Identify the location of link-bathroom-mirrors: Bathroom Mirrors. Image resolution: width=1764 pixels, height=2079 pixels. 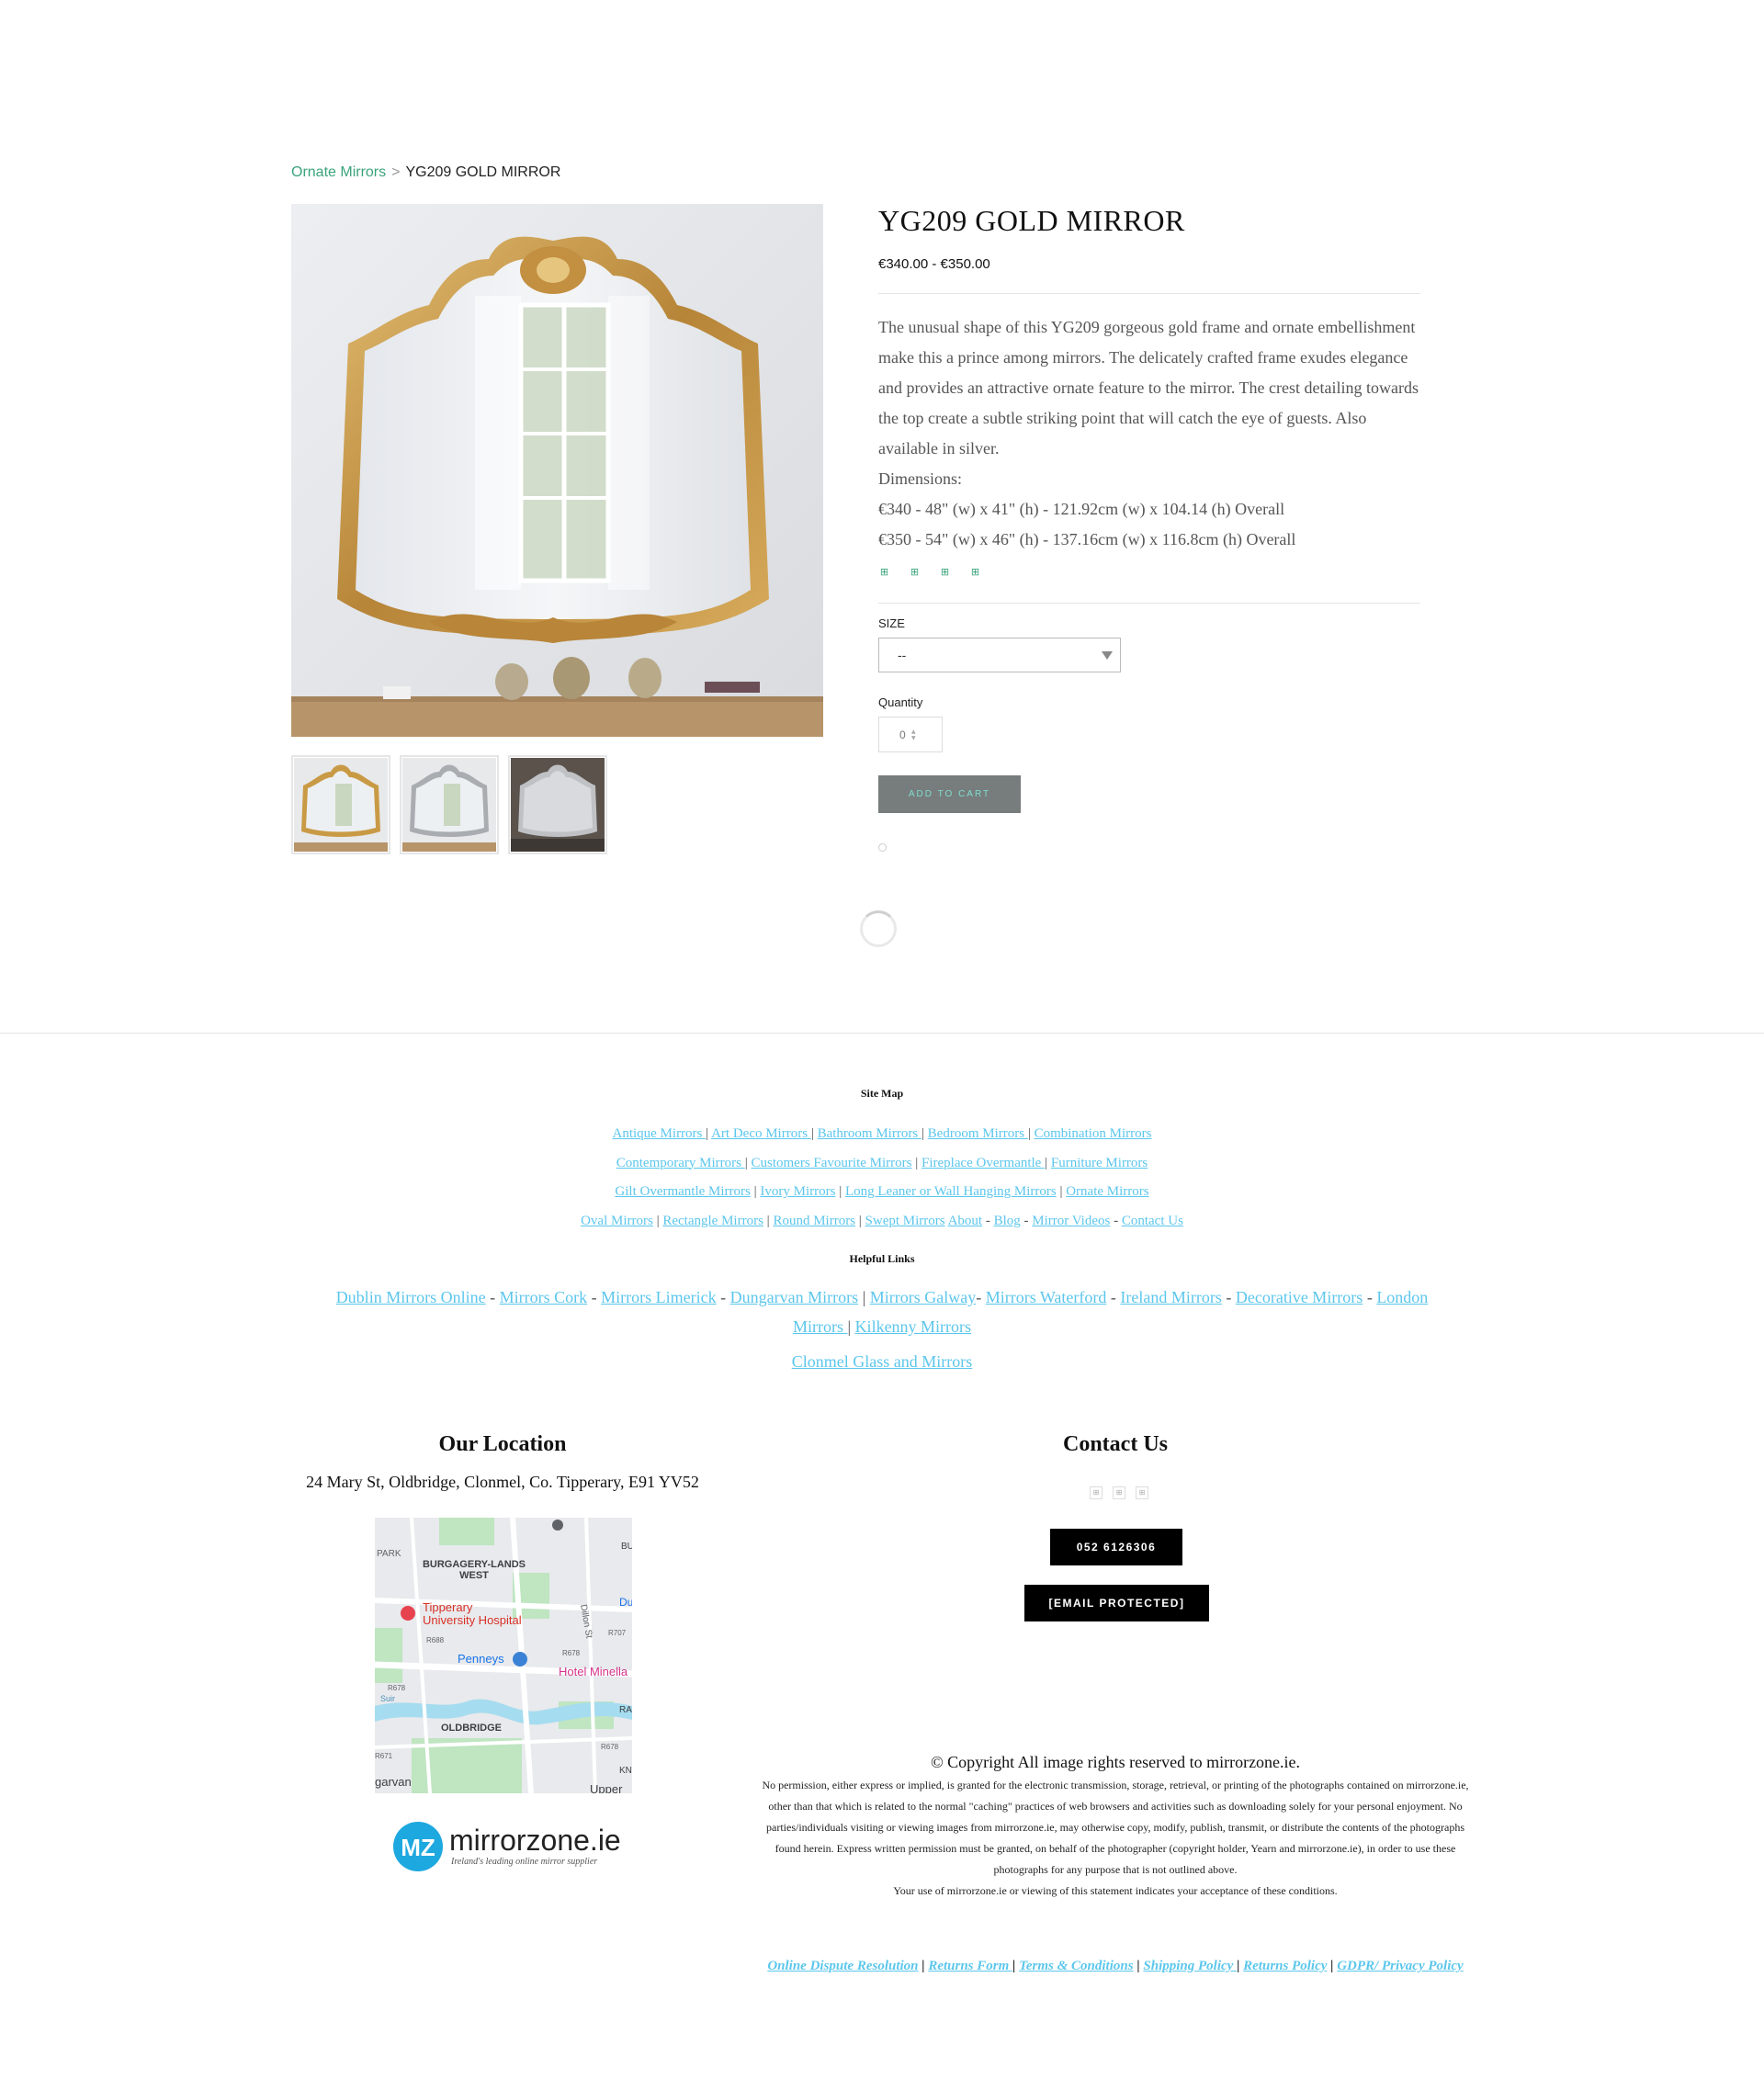
(870, 1133).